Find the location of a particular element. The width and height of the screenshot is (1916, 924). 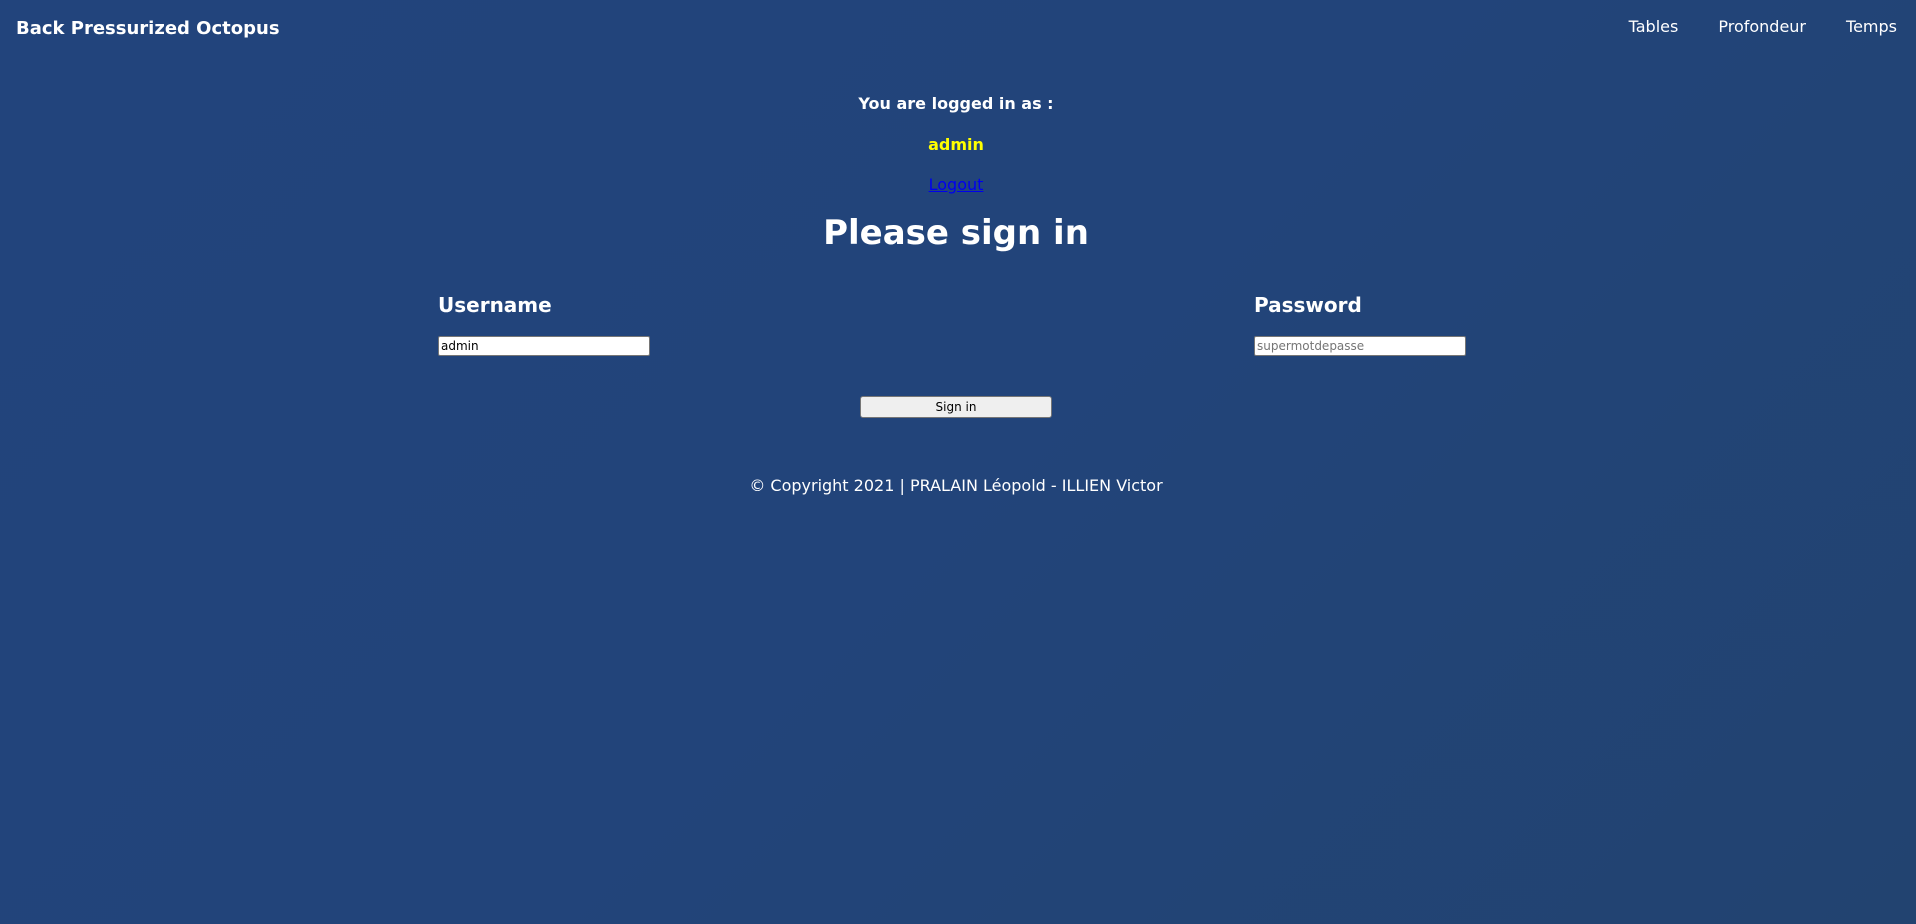

page-title: Please sign in is located at coordinates (956, 233).